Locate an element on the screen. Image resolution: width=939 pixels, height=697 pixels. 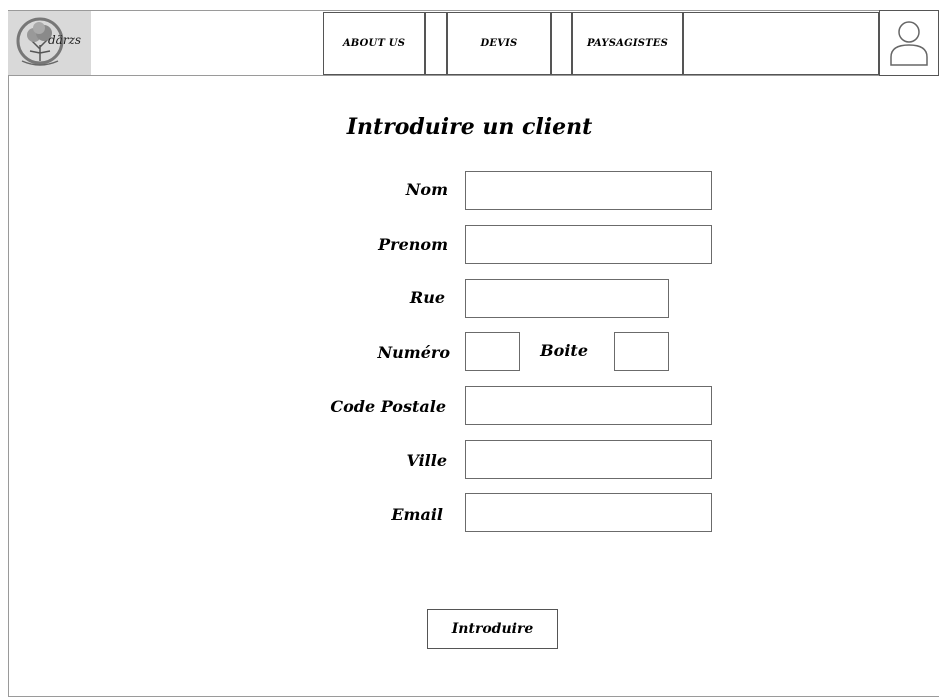
introduire-button: Introduire is located at coordinates (492, 629).